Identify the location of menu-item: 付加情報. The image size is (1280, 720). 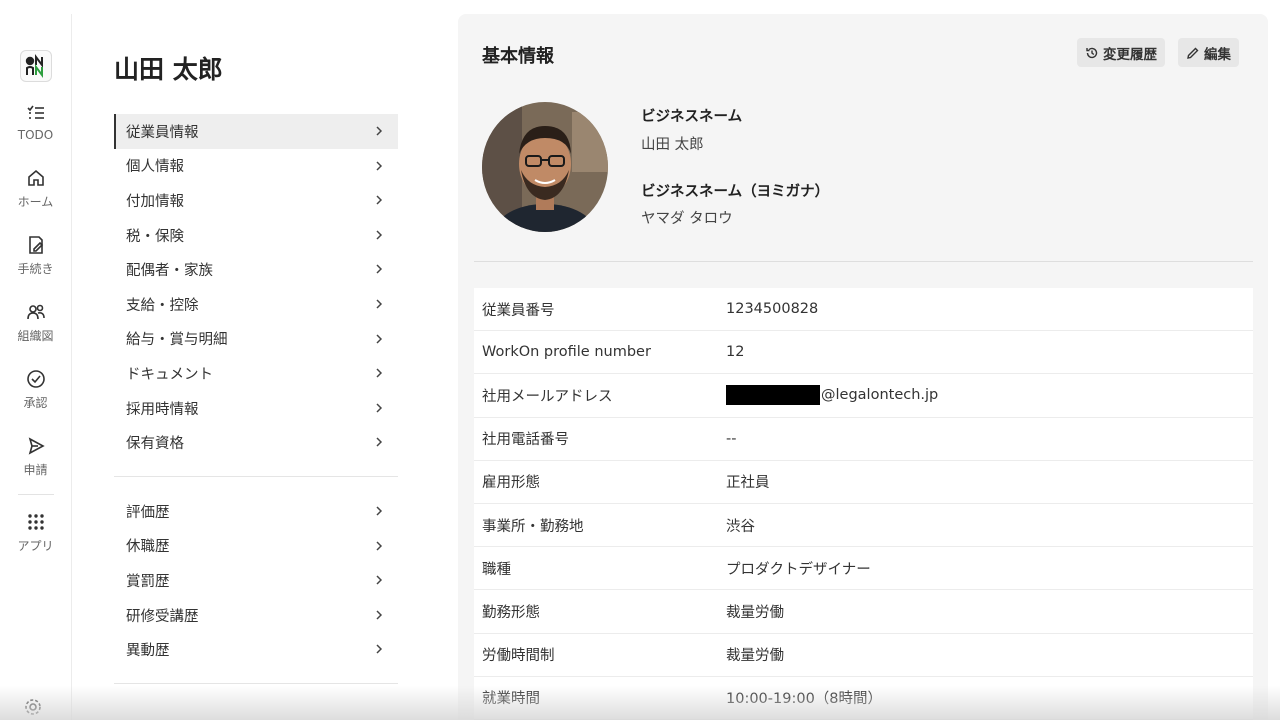
(256, 200).